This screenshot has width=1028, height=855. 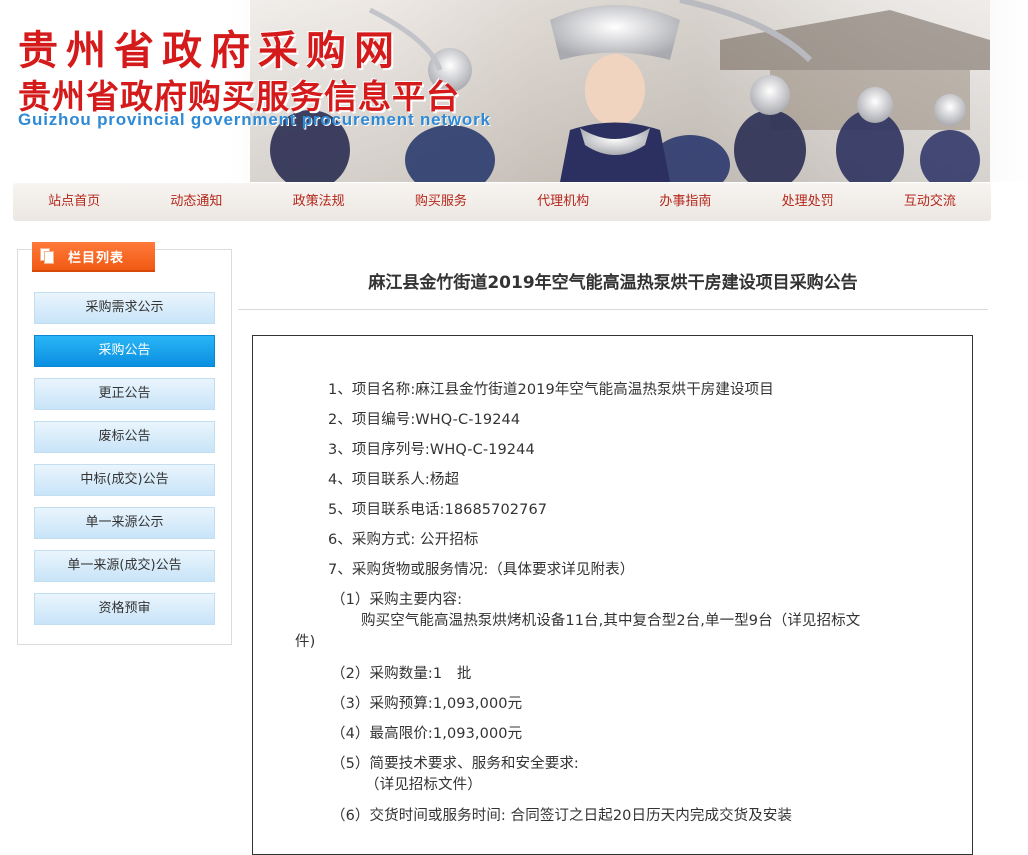 What do you see at coordinates (611, 621) in the screenshot?
I see `article-line: 购买空气能高温热泵烘烤机设备11台,其中复合型2台,单一型9台（详见招标文` at bounding box center [611, 621].